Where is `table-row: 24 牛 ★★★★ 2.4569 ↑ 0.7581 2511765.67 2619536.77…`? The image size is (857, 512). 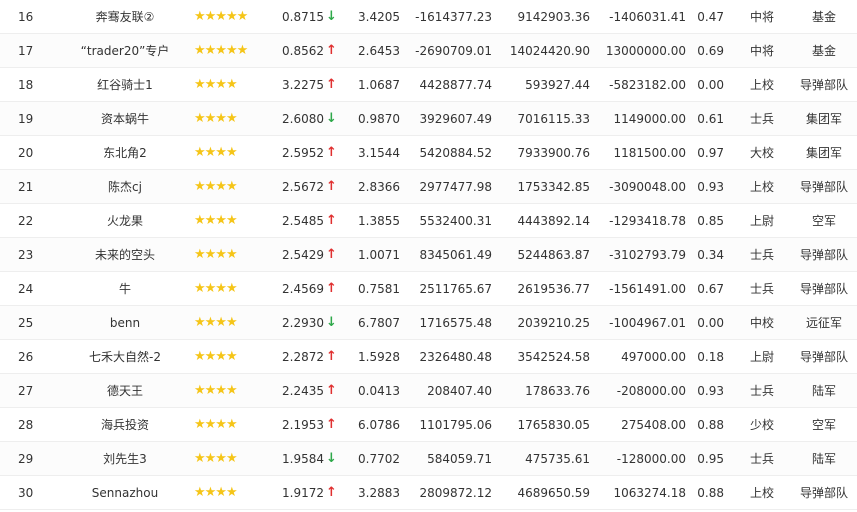 table-row: 24 牛 ★★★★ 2.4569 ↑ 0.7581 2511765.67 2619536.77… is located at coordinates (428, 289).